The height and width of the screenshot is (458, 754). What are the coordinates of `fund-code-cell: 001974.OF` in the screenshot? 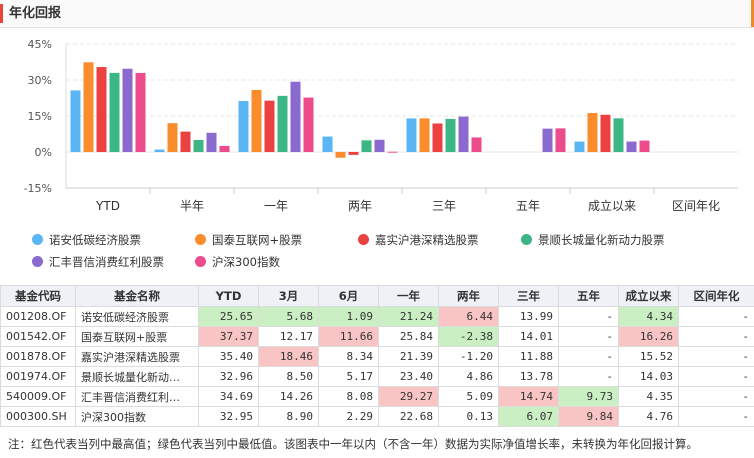 It's located at (38, 376).